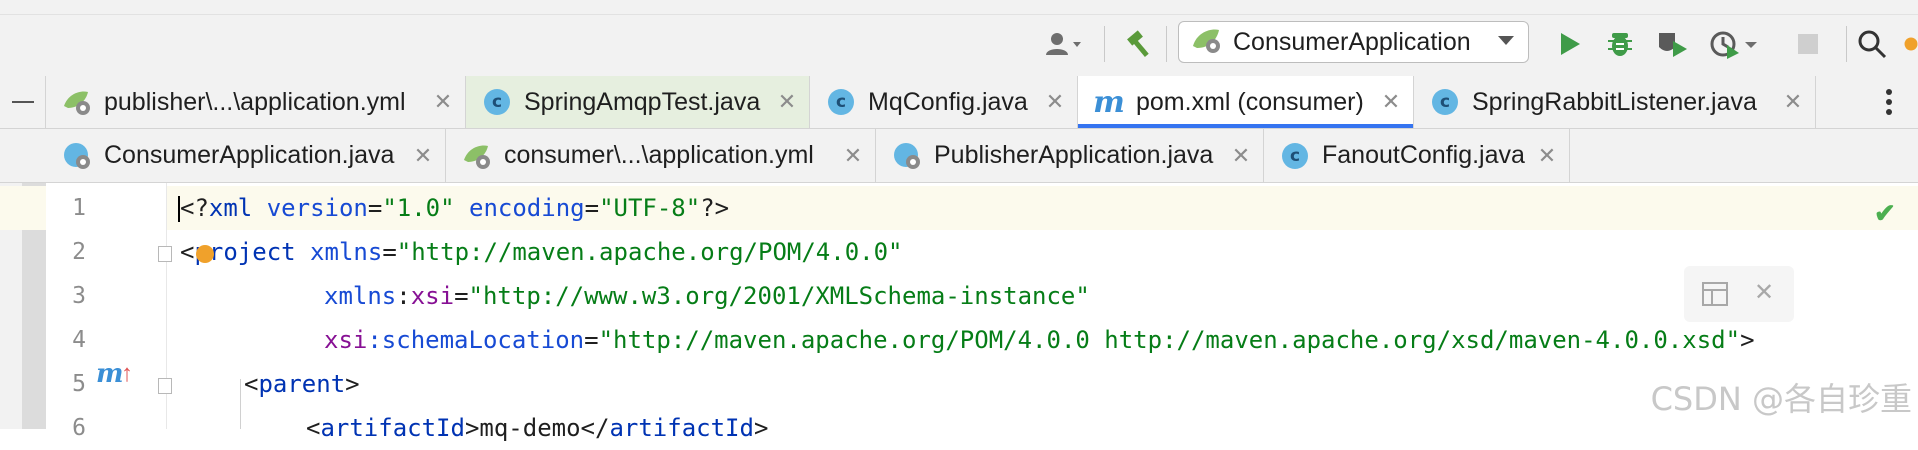 The width and height of the screenshot is (1918, 450). Describe the element at coordinates (476, 340) in the screenshot. I see `code-token: :schemaLocation` at that location.